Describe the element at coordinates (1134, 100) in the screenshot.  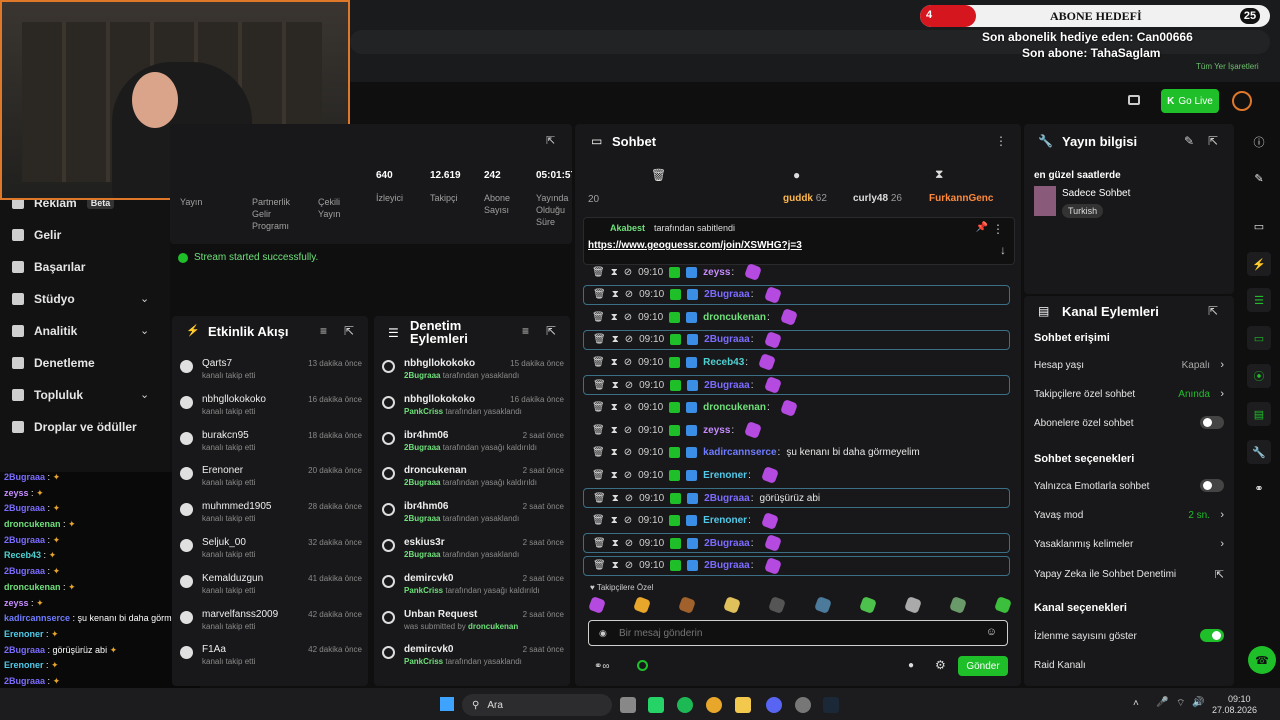
I see `monitor-icon` at that location.